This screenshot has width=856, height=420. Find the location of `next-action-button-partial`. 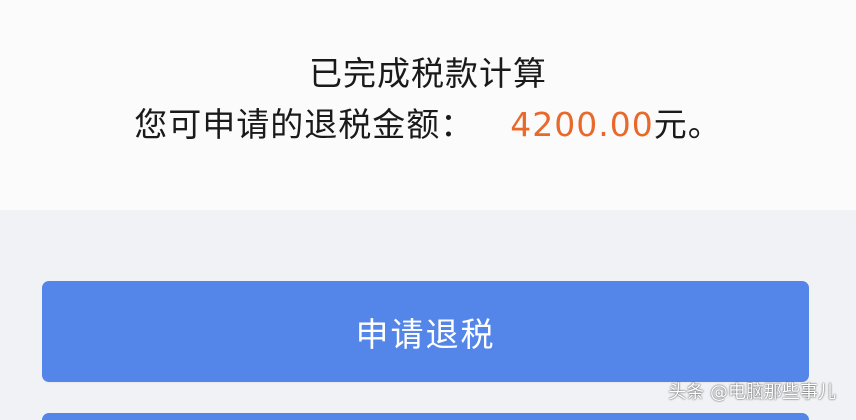

next-action-button-partial is located at coordinates (425, 416).